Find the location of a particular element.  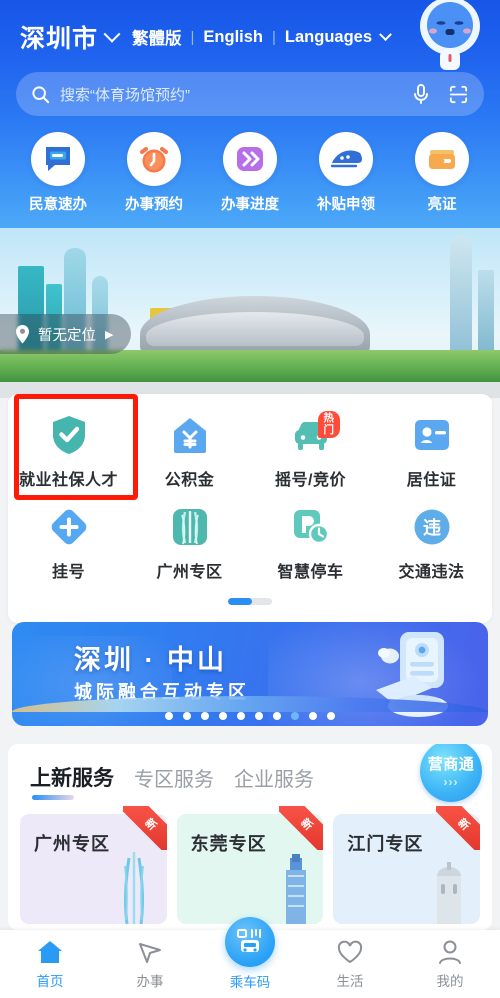

nav-label: 首页 is located at coordinates (50, 981).